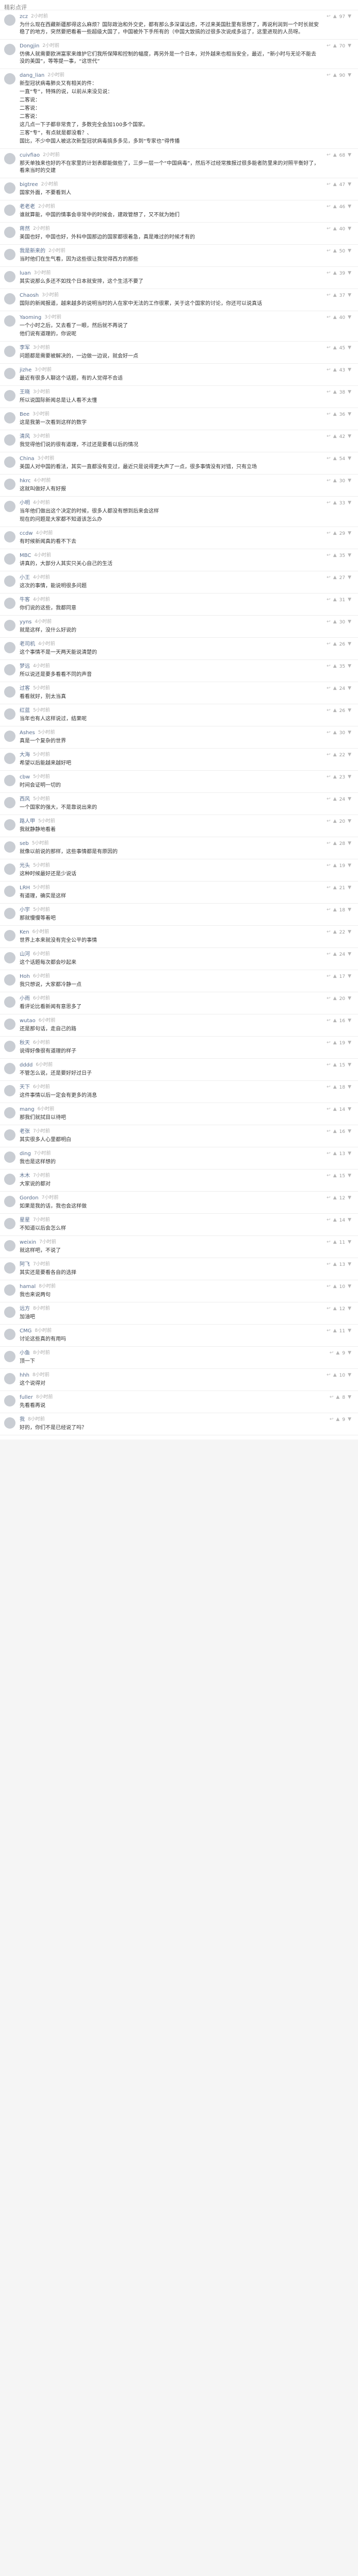 This screenshot has height=2576, width=358. I want to click on comment-username: 阿飞, so click(25, 1264).